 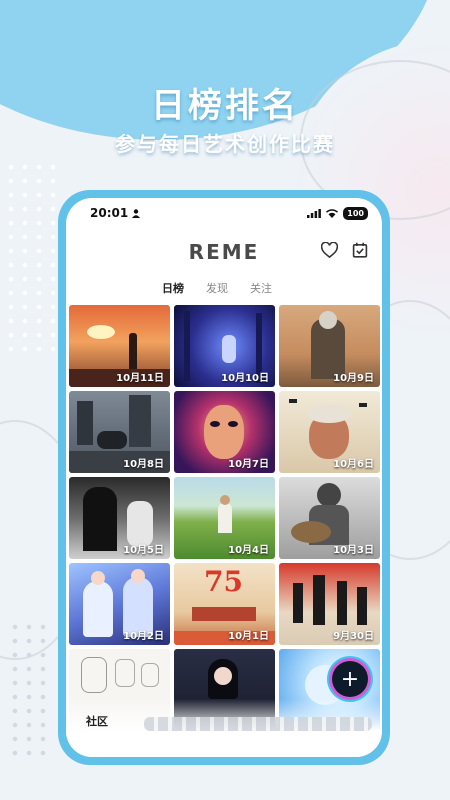 What do you see at coordinates (329, 518) in the screenshot?
I see `artwork-card: 10月3日` at bounding box center [329, 518].